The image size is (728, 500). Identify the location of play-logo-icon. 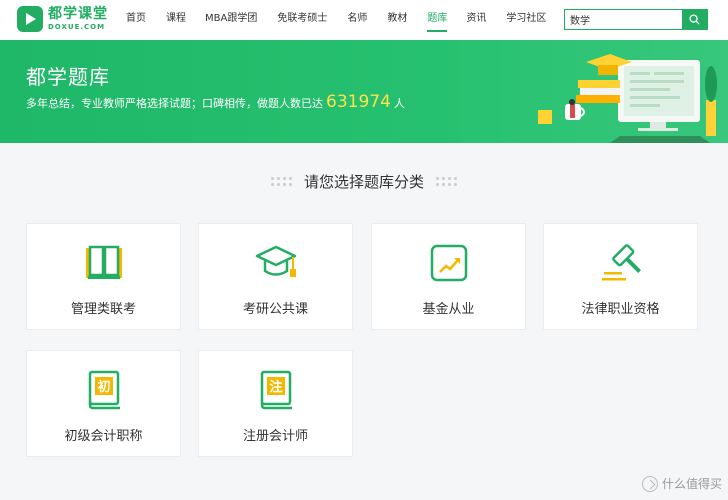
(30, 19).